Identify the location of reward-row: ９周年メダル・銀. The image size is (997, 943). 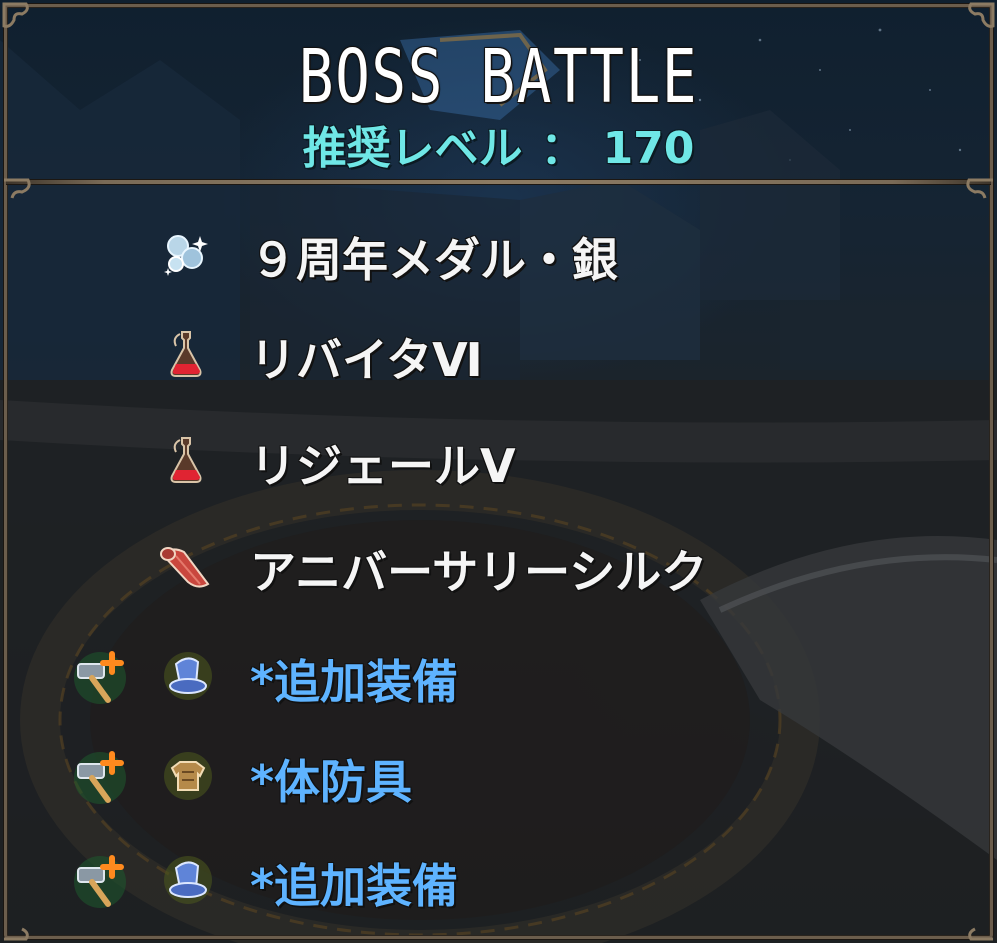
(498, 254).